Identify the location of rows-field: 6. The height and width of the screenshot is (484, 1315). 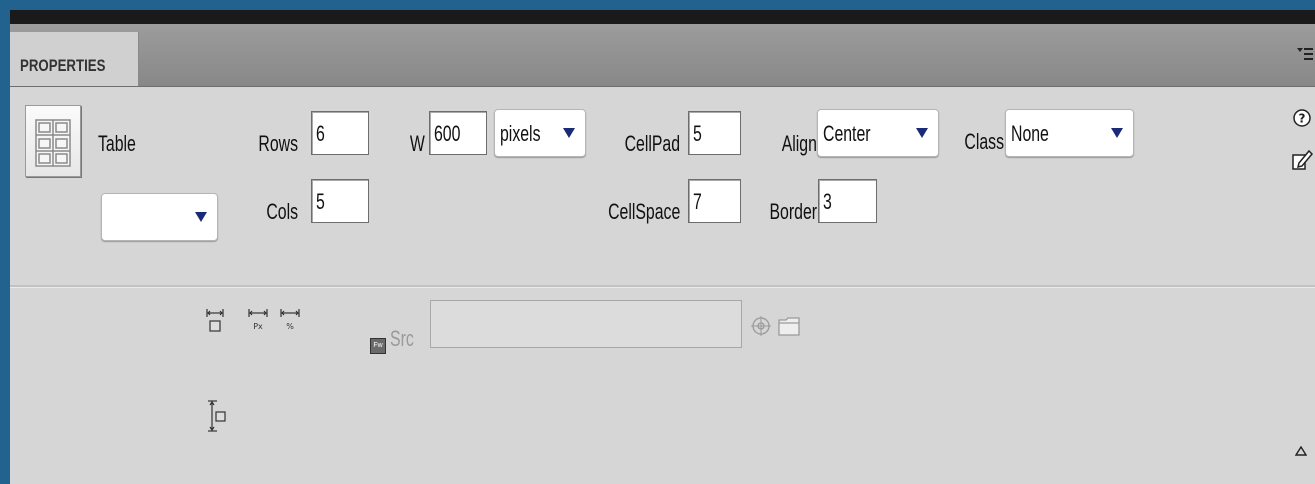
(340, 133).